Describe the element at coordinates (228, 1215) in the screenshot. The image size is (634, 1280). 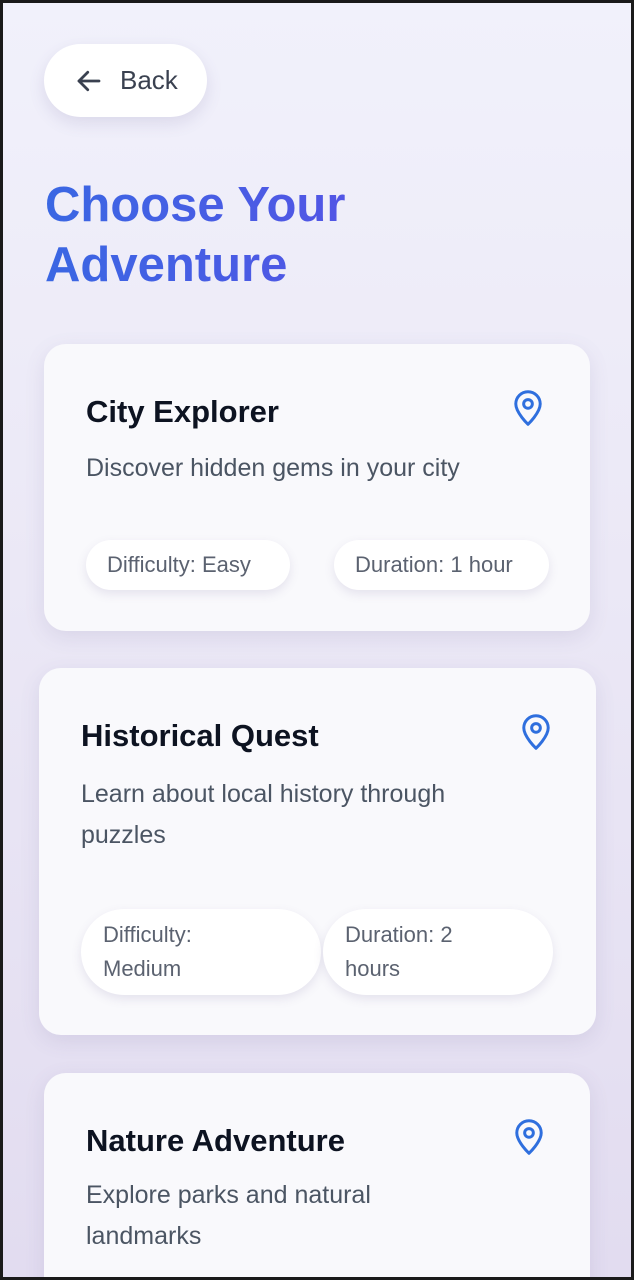
I see `adventure-card-description: Explore parks and natural landmarks` at that location.